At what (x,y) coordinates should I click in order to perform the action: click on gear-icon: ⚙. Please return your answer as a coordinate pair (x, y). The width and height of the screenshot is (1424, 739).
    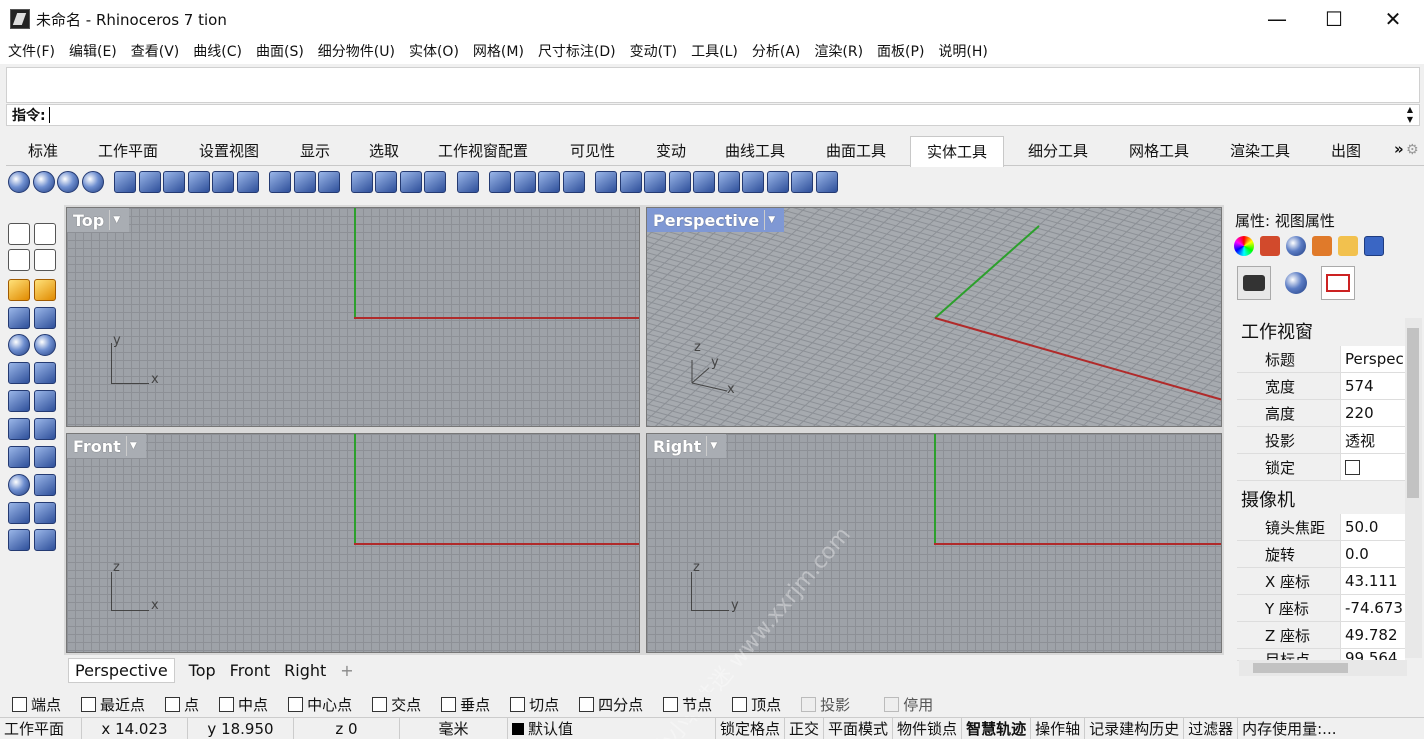
    Looking at the image, I should click on (1412, 150).